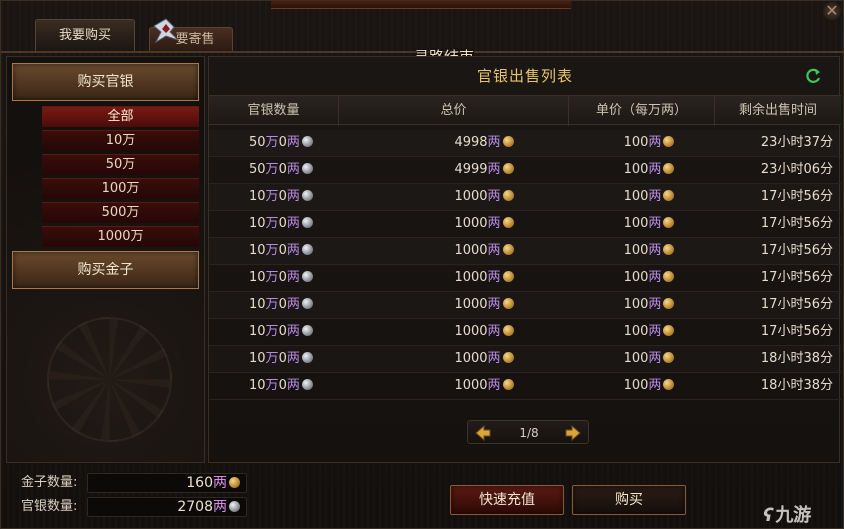 The width and height of the screenshot is (844, 529). What do you see at coordinates (85, 35) in the screenshot?
I see `tab-buy: 我要购买` at bounding box center [85, 35].